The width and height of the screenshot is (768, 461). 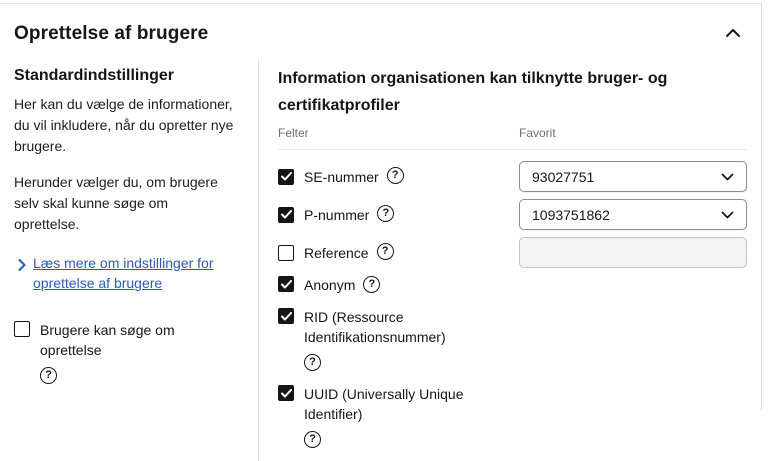 I want to click on field-row: SE-nummer ? 93027751, so click(x=512, y=176).